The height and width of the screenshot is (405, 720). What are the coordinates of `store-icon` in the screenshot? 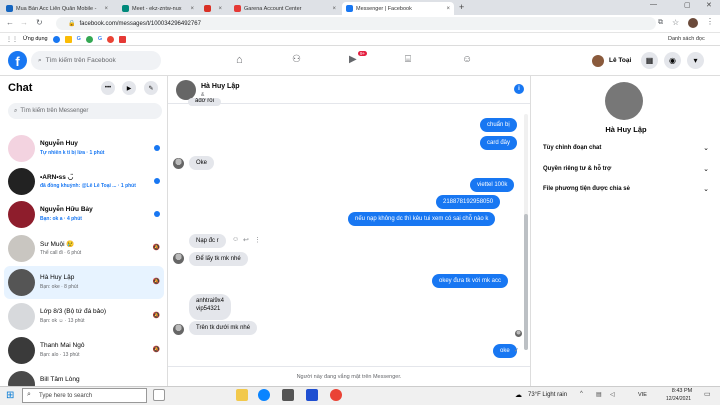 It's located at (288, 395).